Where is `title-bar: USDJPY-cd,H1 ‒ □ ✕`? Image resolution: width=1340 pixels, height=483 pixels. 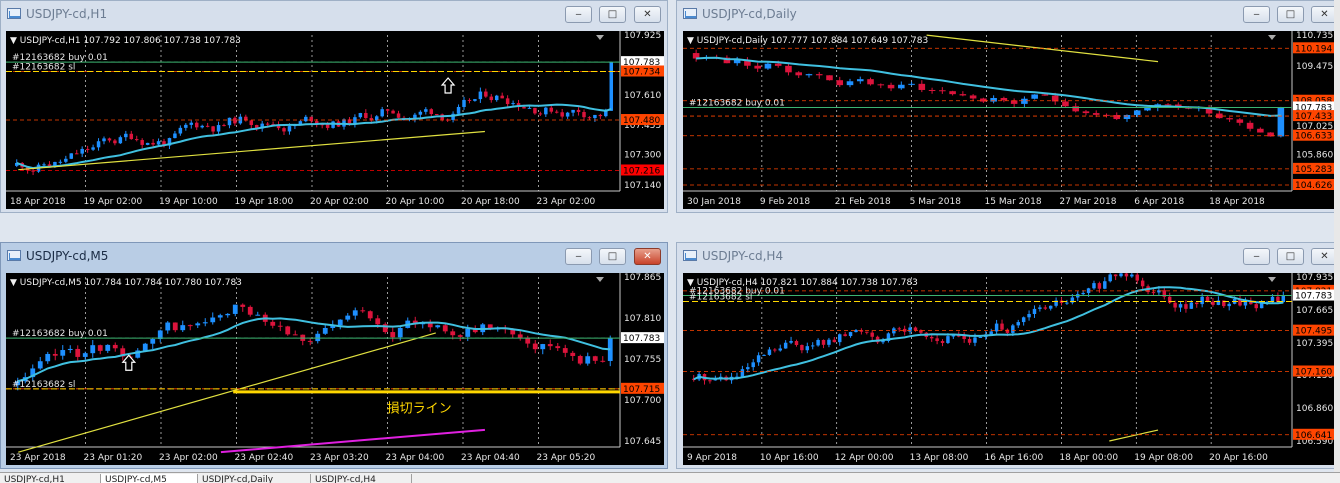
title-bar: USDJPY-cd,H1 ‒ □ ✕ is located at coordinates (334, 14).